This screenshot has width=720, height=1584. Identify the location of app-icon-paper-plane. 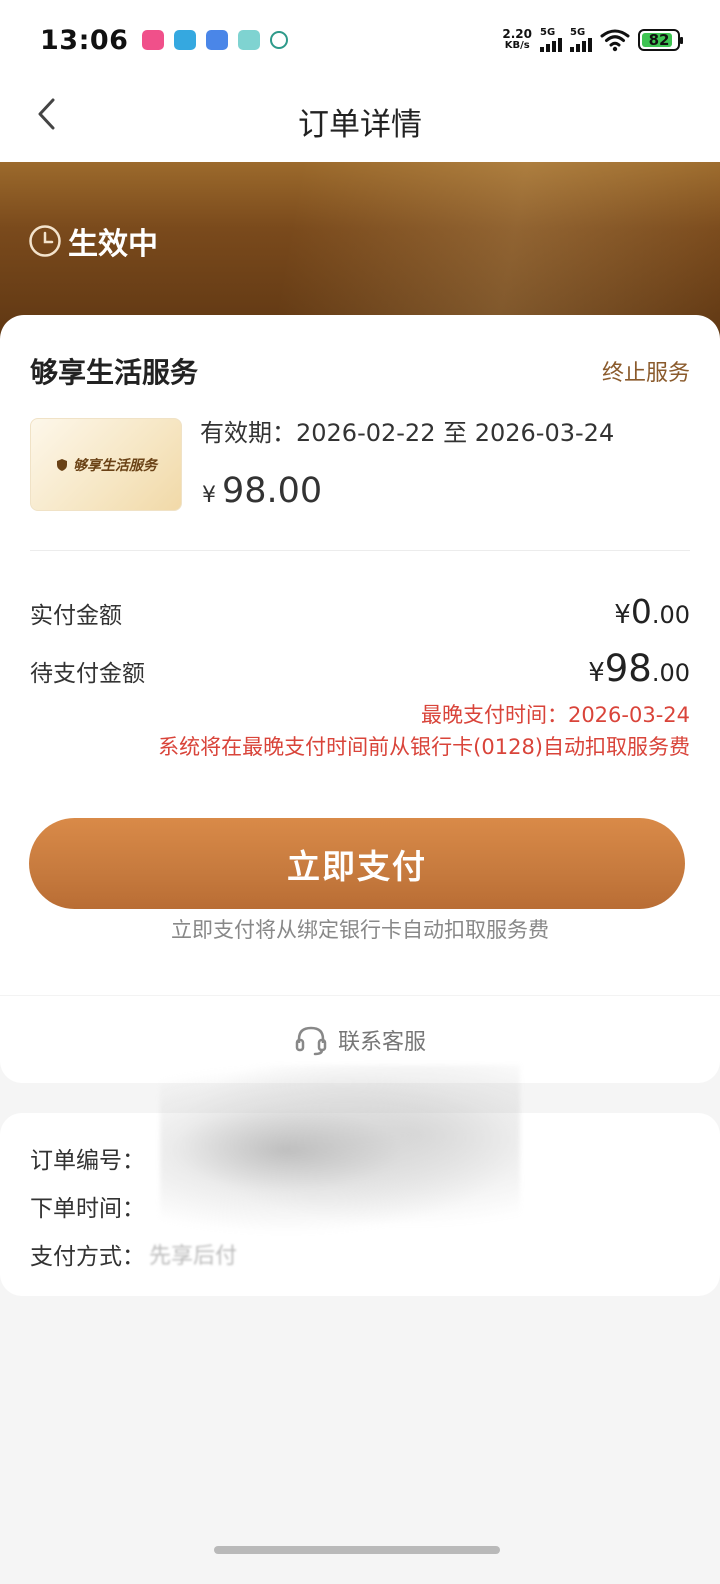
(185, 40).